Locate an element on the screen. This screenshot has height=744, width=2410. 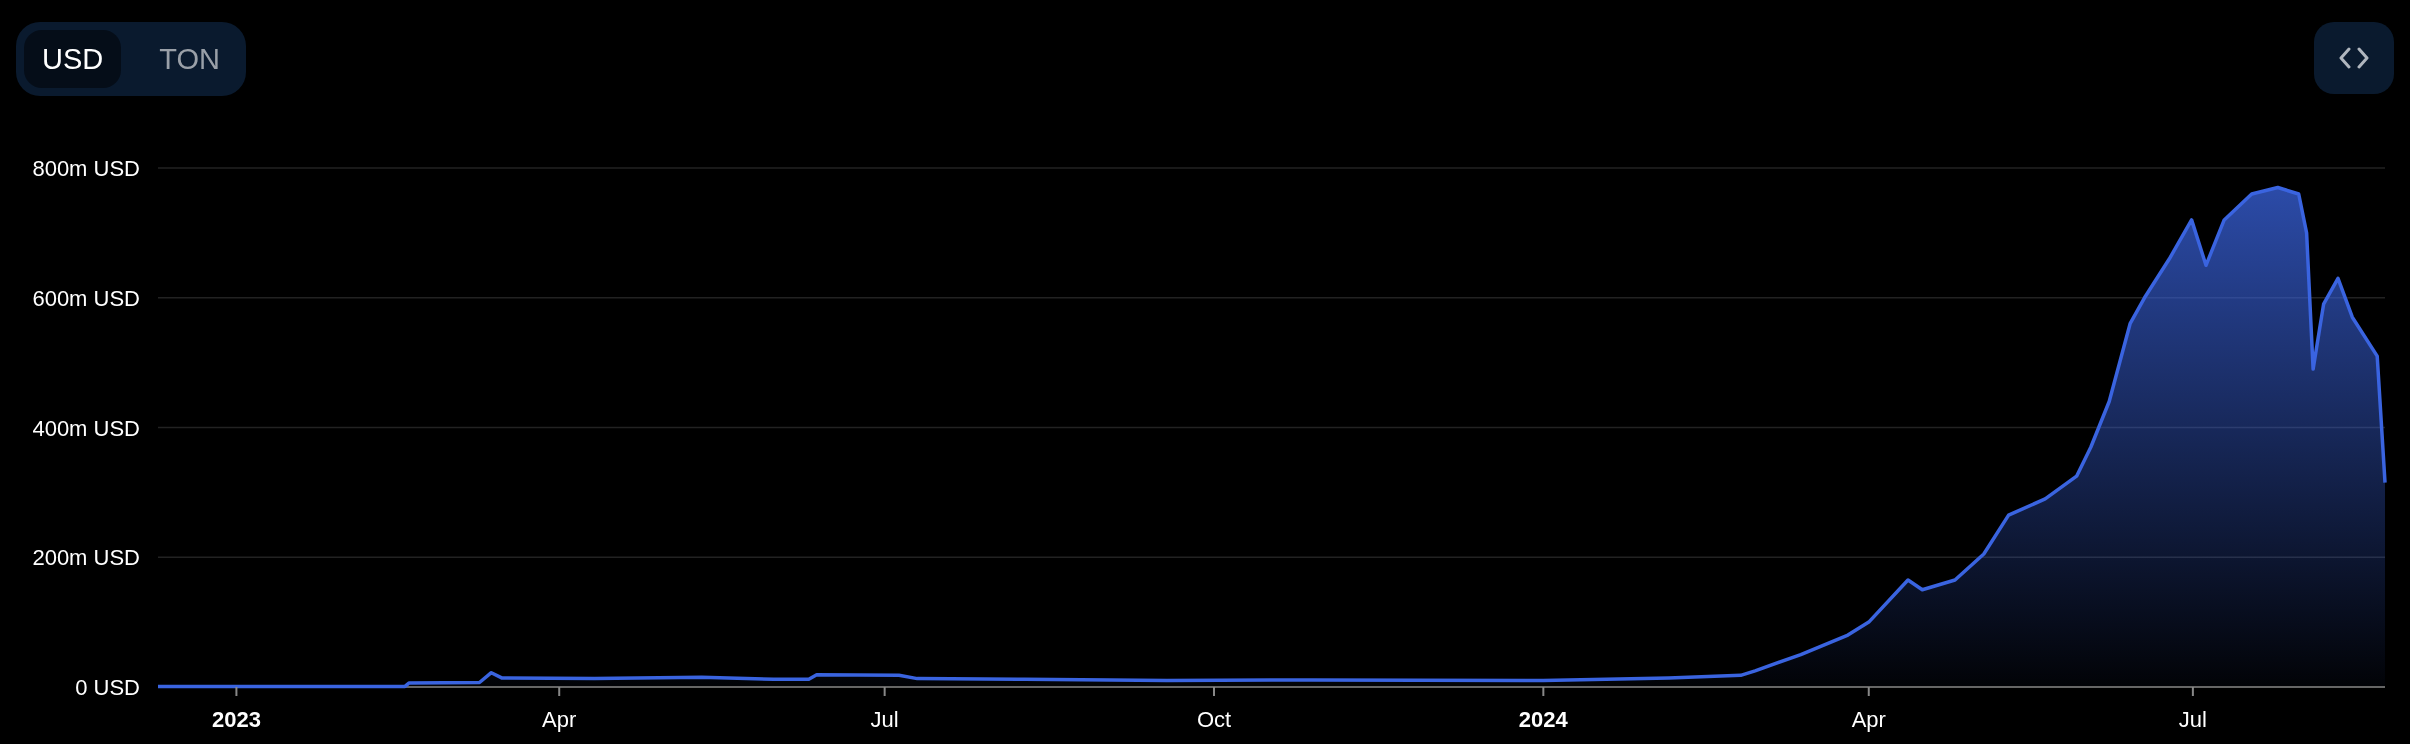
y-axis-label: 0 USD is located at coordinates (107, 687).